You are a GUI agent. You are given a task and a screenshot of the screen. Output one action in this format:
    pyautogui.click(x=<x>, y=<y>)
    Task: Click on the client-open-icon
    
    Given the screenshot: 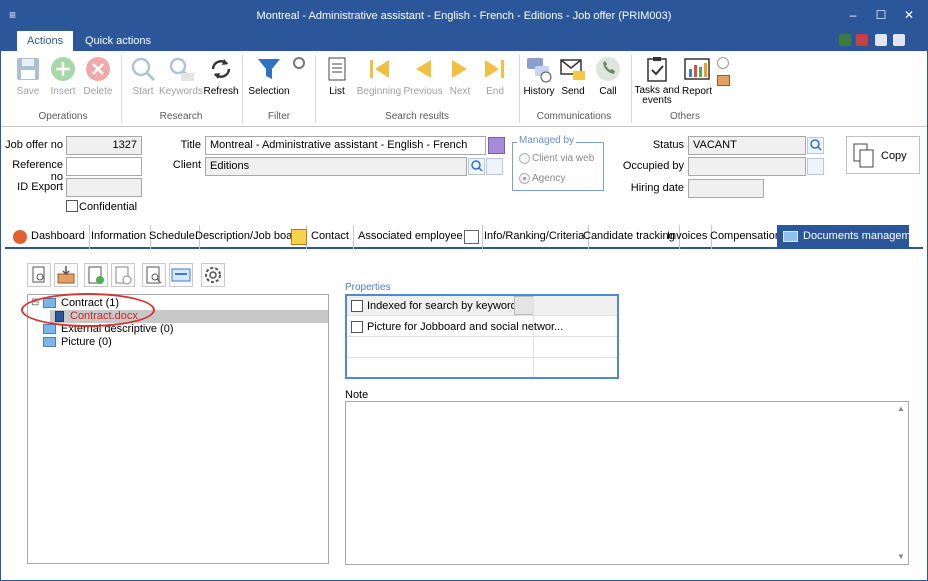 What is the action you would take?
    pyautogui.click(x=494, y=166)
    